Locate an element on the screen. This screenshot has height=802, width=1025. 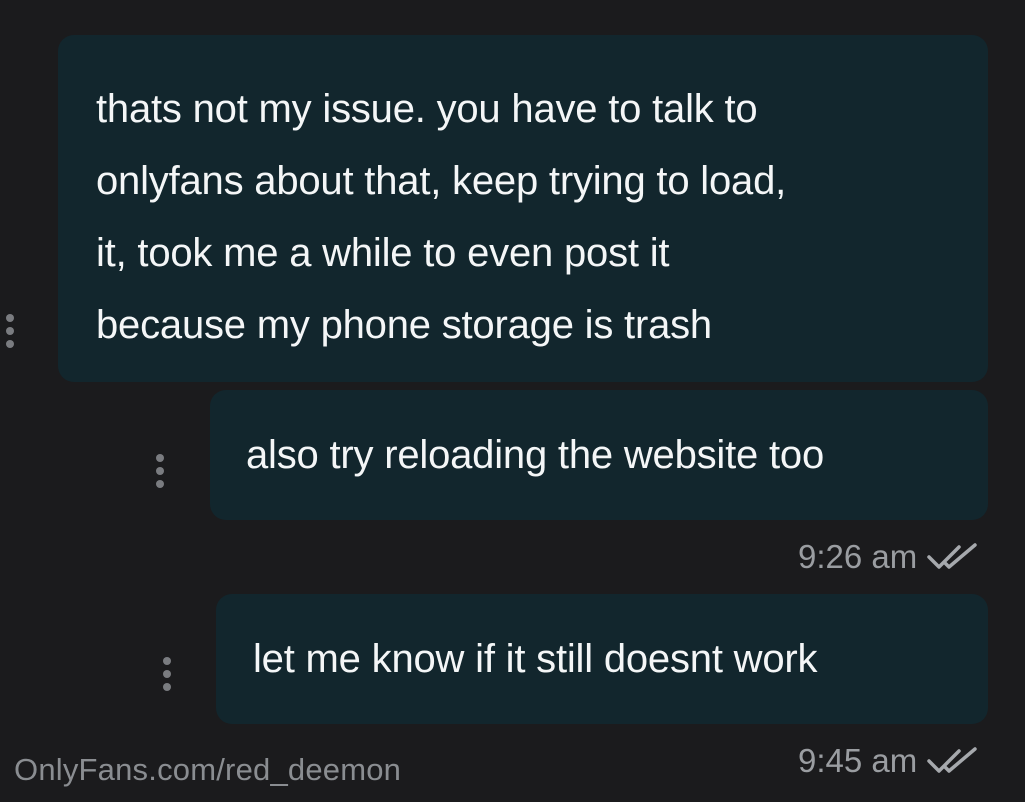
message-timestamp-row: 9:26 am is located at coordinates (888, 557).